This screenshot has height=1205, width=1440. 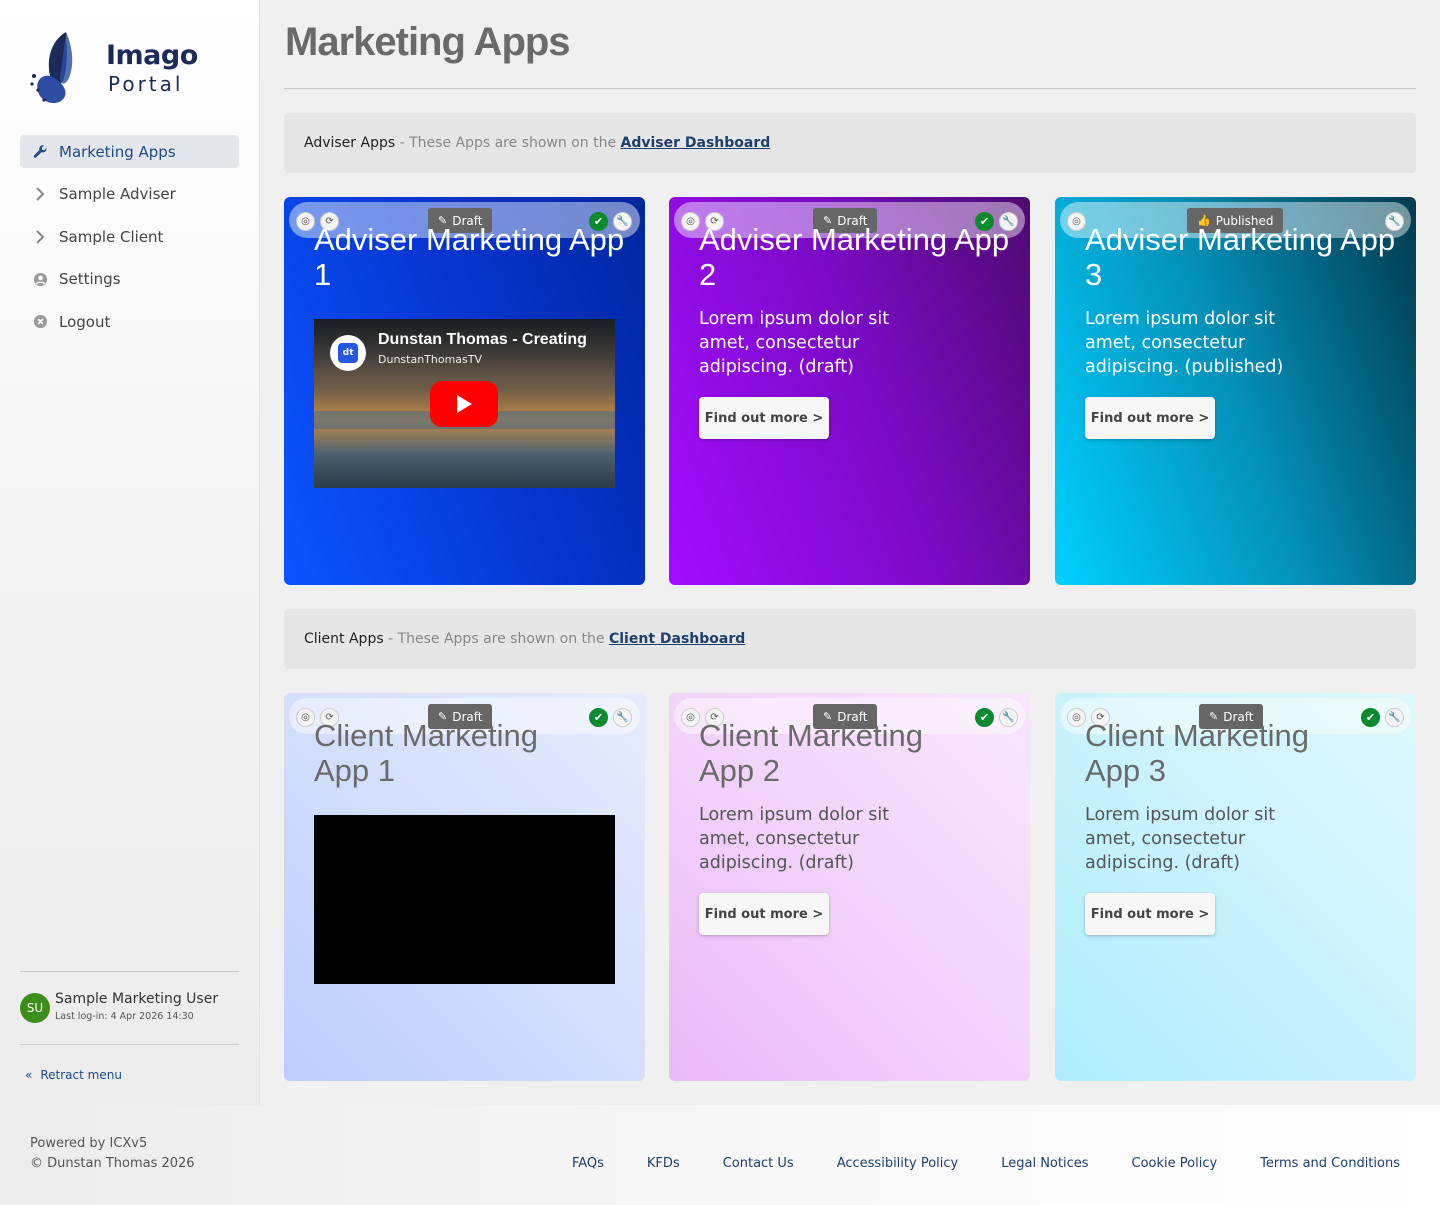 I want to click on sidebar-item-marketing-apps: Marketing Apps, so click(x=129, y=151).